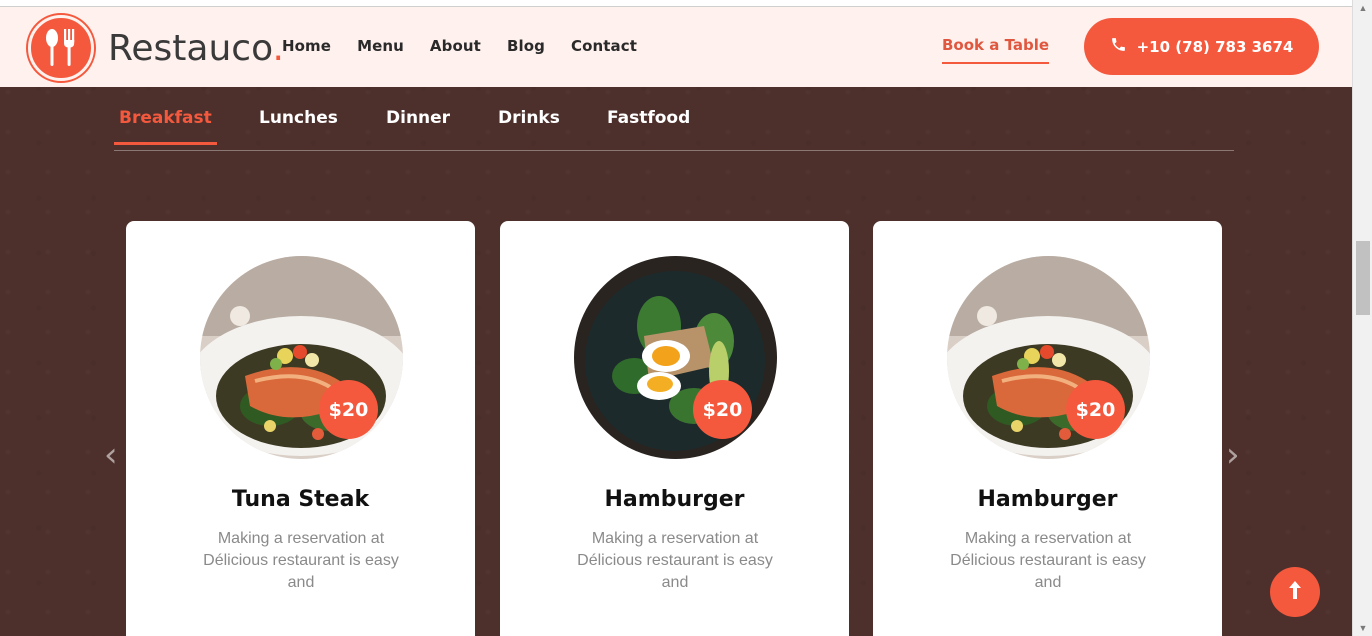 Image resolution: width=1372 pixels, height=636 pixels. I want to click on scrollbar-thumb, so click(1363, 278).